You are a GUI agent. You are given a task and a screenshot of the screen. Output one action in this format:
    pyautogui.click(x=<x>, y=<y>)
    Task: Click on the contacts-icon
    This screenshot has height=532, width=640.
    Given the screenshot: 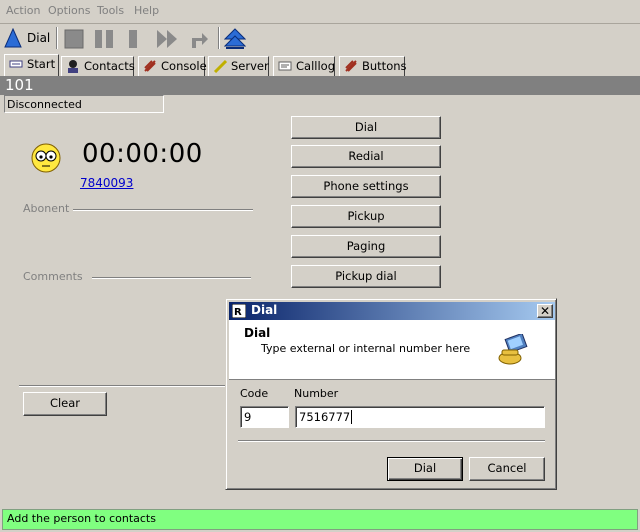 What is the action you would take?
    pyautogui.click(x=73, y=66)
    